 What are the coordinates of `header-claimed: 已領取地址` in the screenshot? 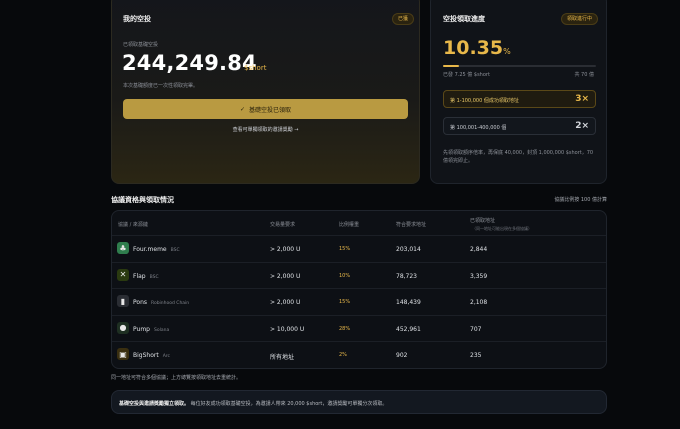 It's located at (483, 221).